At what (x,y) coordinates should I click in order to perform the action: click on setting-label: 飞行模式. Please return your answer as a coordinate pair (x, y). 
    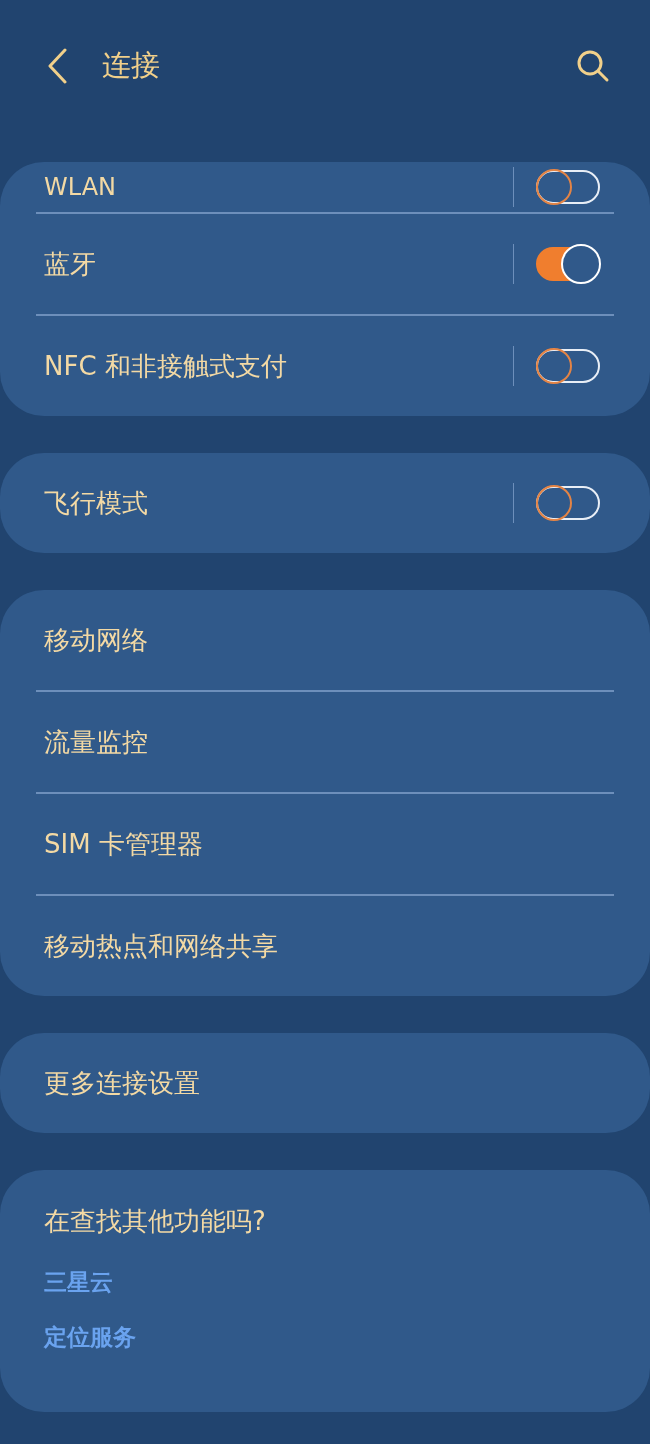
    Looking at the image, I should click on (274, 503).